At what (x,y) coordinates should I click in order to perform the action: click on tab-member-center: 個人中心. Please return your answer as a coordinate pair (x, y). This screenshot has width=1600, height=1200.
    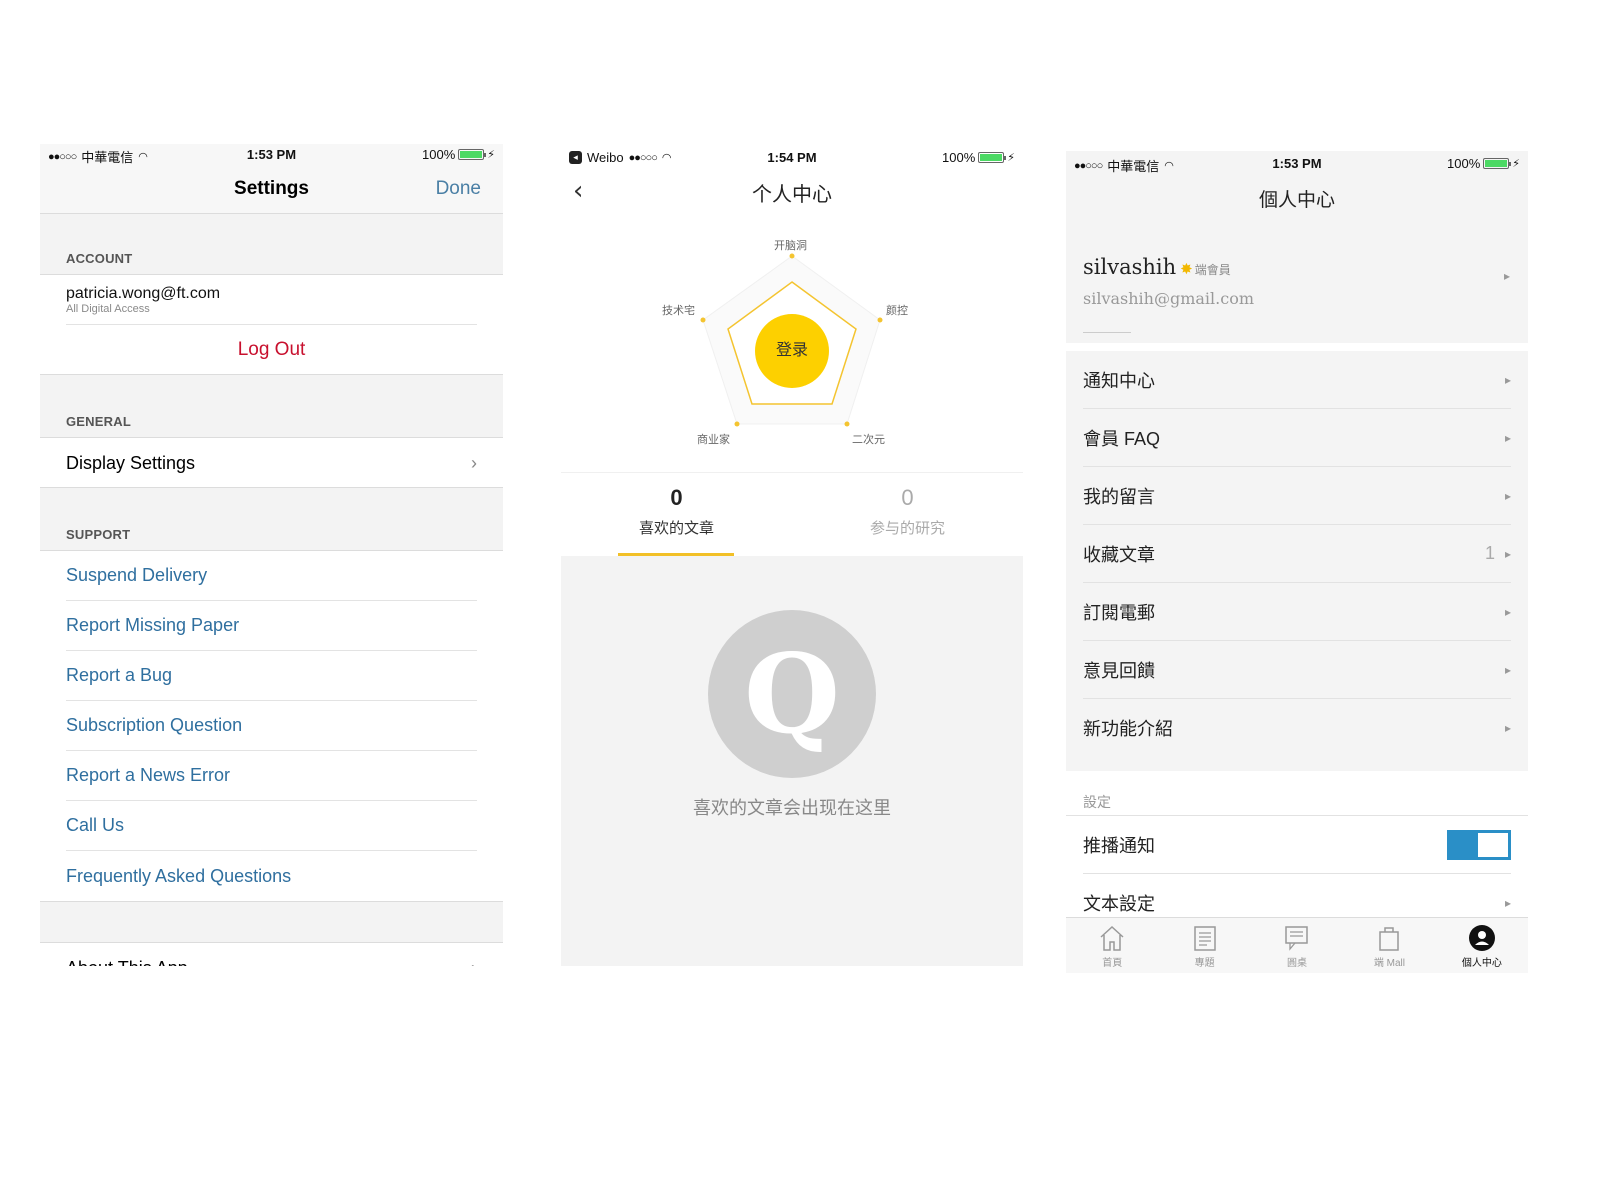
    Looking at the image, I should click on (1482, 945).